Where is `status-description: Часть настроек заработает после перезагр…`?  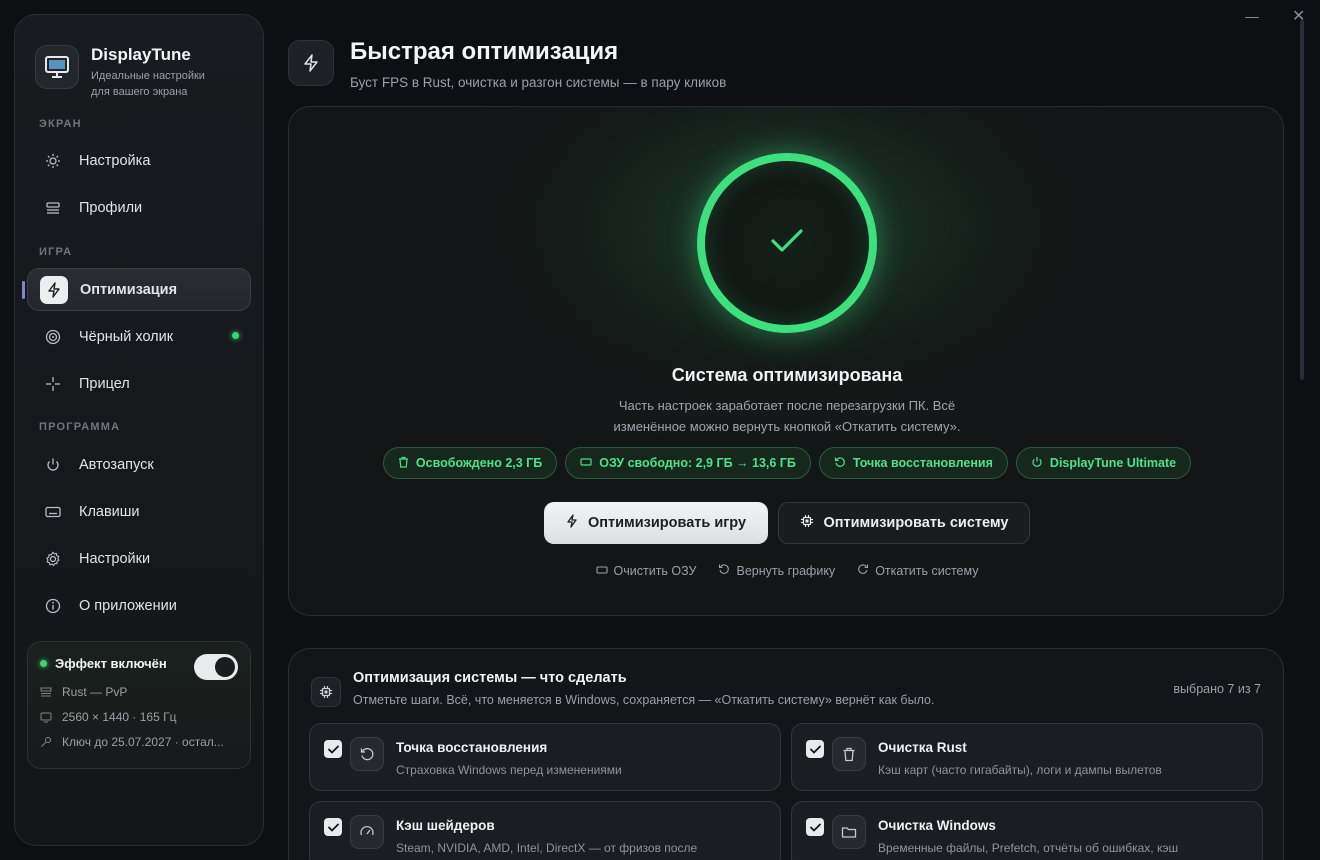 status-description: Часть настроек заработает после перезагр… is located at coordinates (787, 416).